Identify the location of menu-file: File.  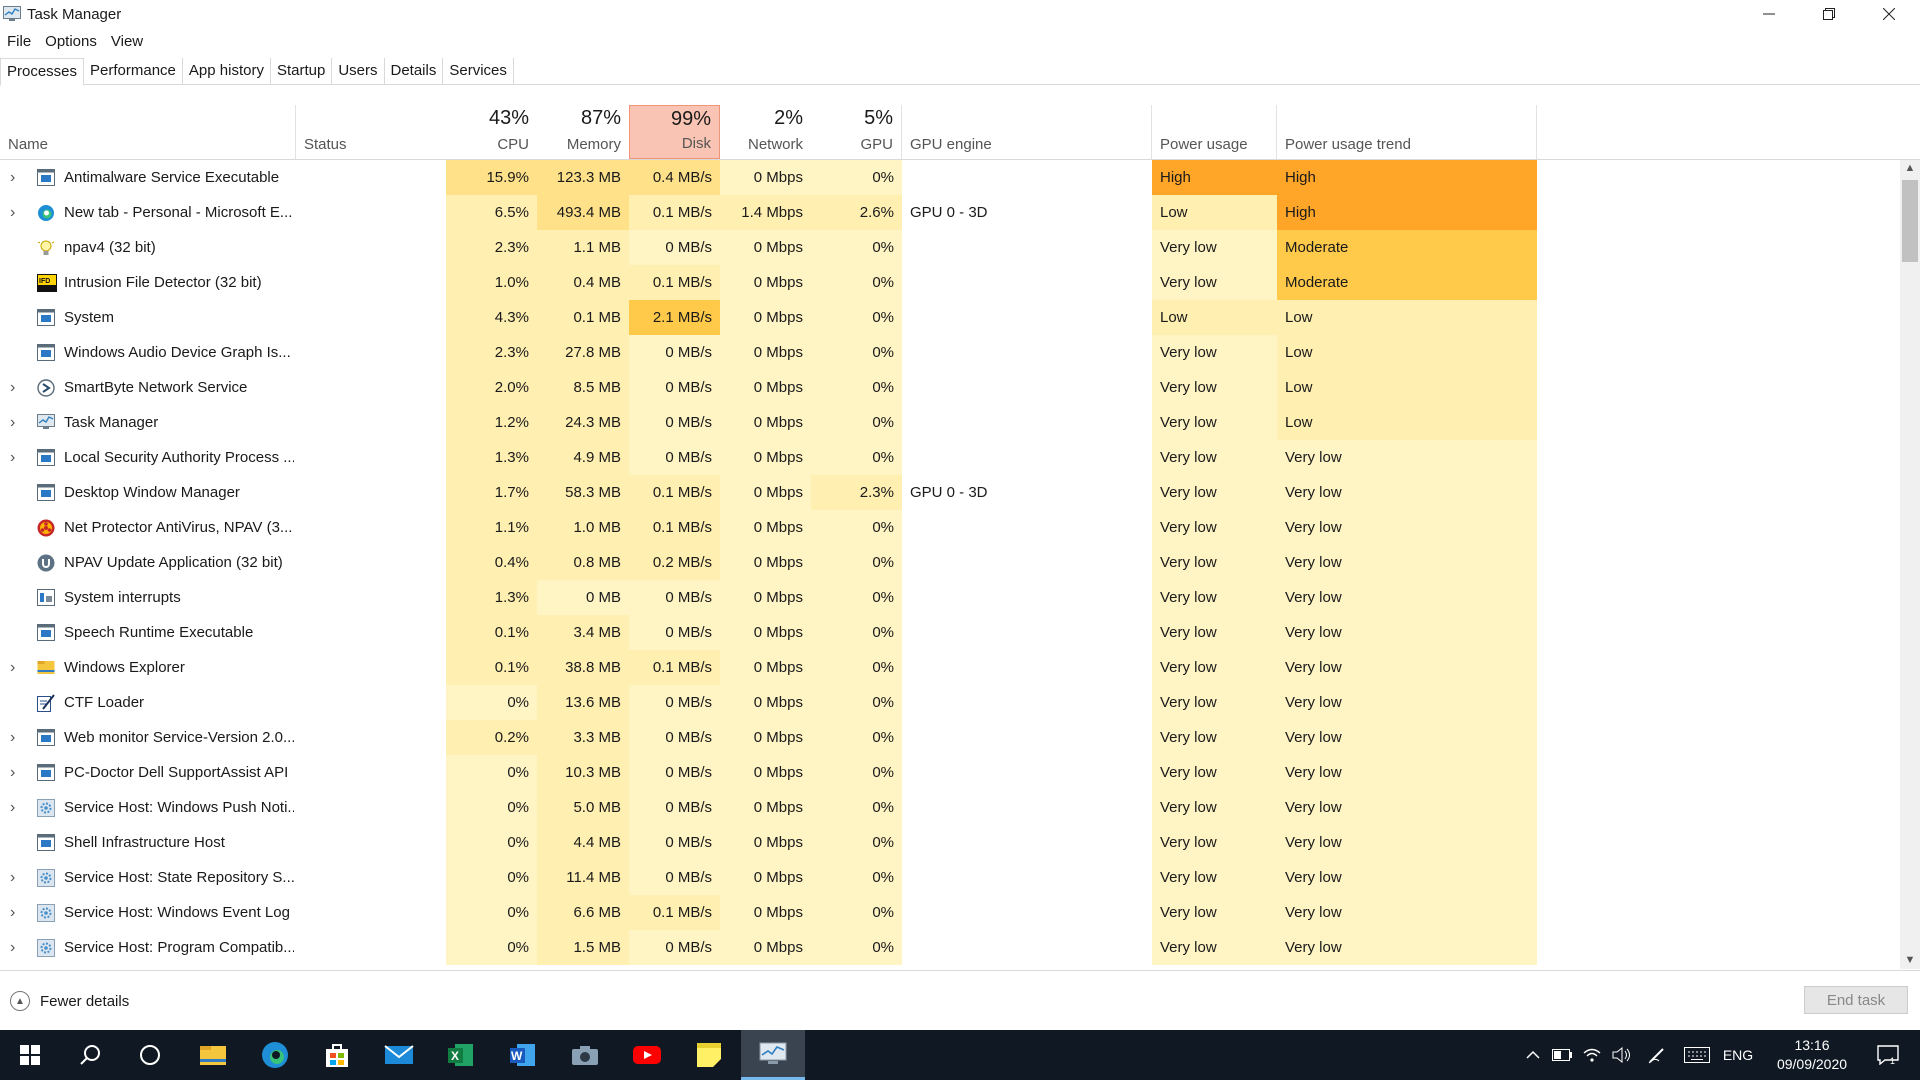
(19, 42).